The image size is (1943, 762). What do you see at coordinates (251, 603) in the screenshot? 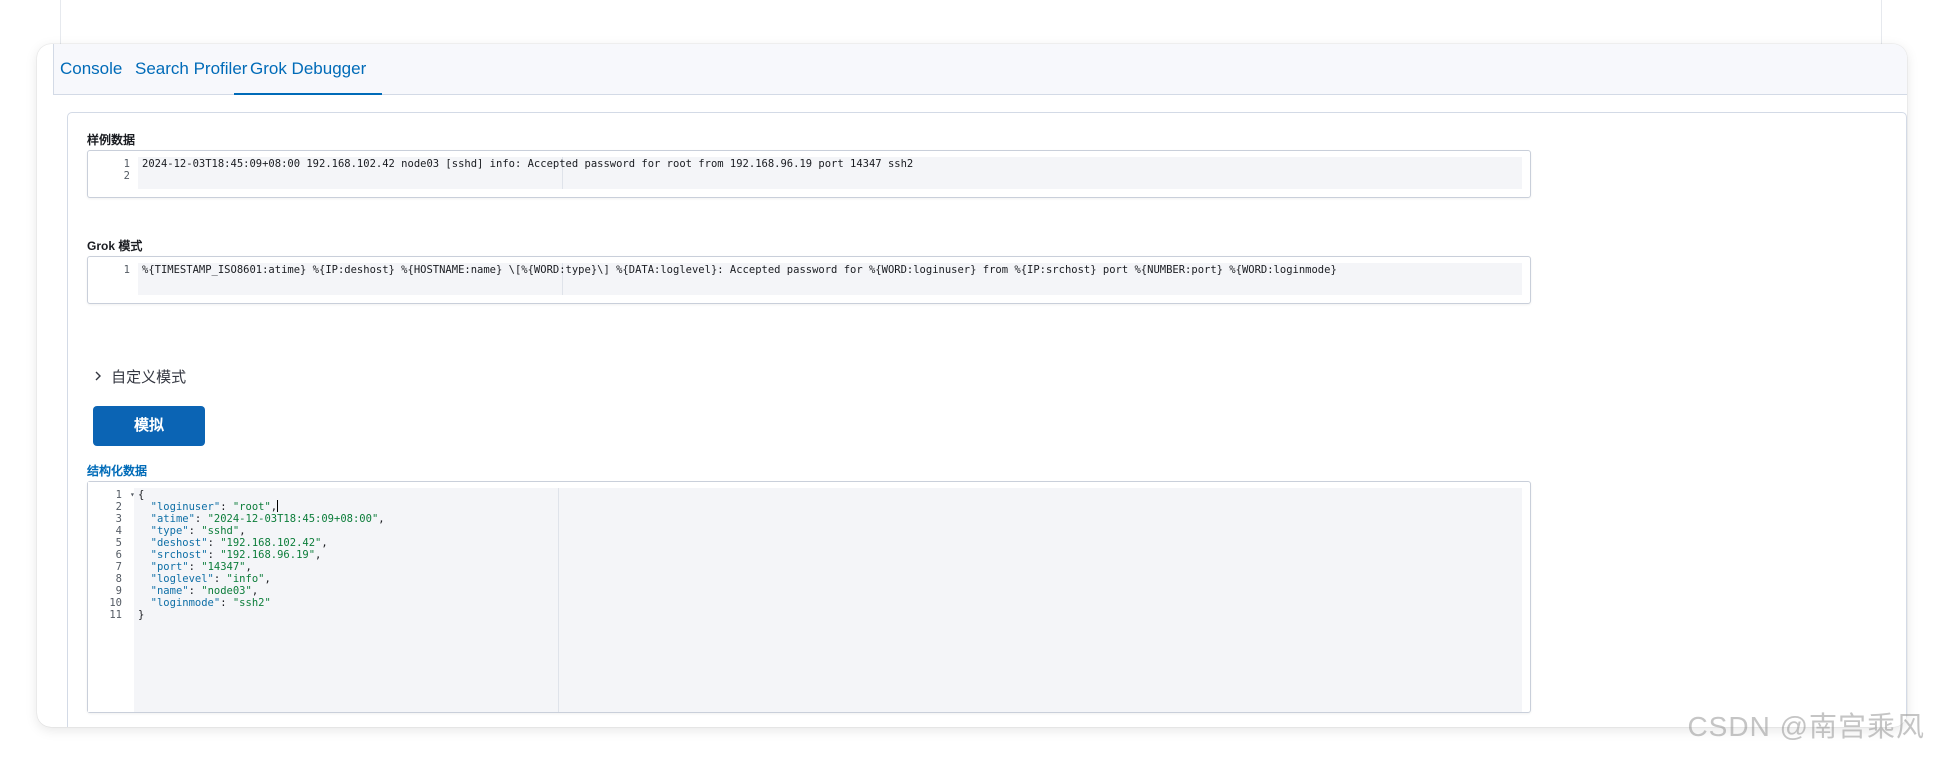
I see `json-value: "ssh2"` at bounding box center [251, 603].